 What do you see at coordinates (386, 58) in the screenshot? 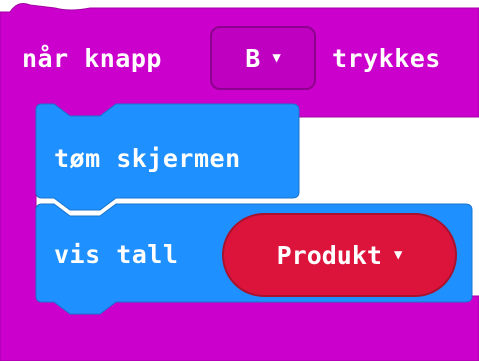
I see `event-suffix-label: trykkes` at bounding box center [386, 58].